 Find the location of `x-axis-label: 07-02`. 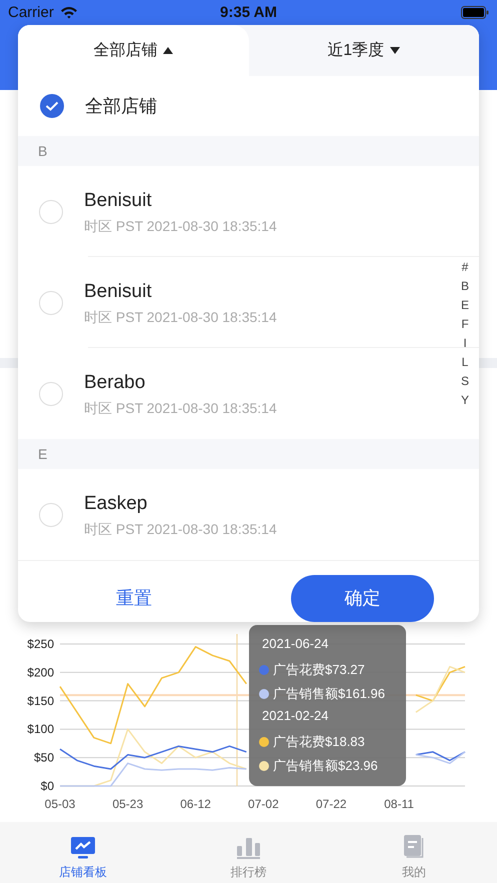

x-axis-label: 07-02 is located at coordinates (263, 804).